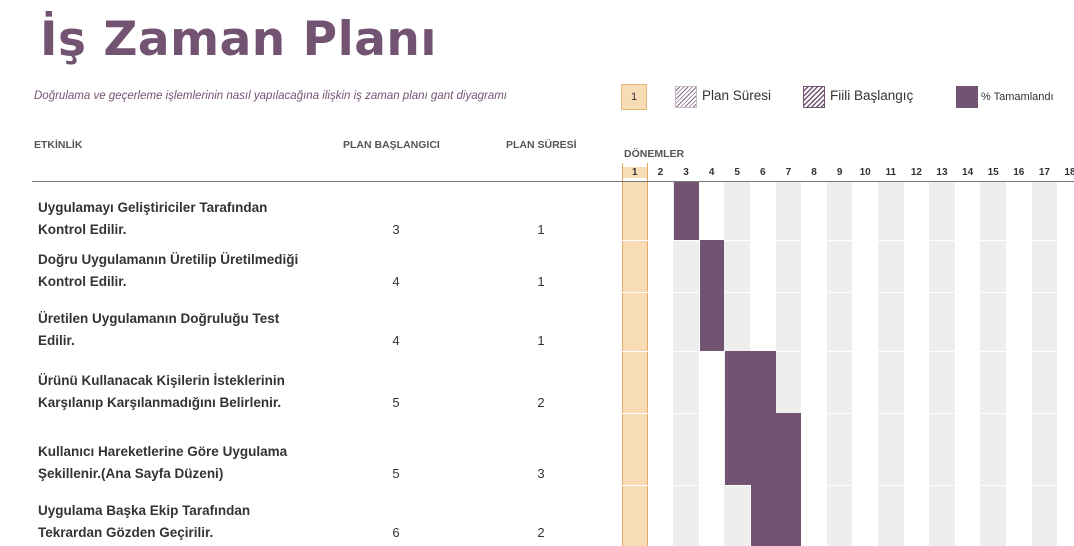 The height and width of the screenshot is (546, 1074). Describe the element at coordinates (238, 39) in the screenshot. I see `page-title: İş Zaman Planı` at that location.